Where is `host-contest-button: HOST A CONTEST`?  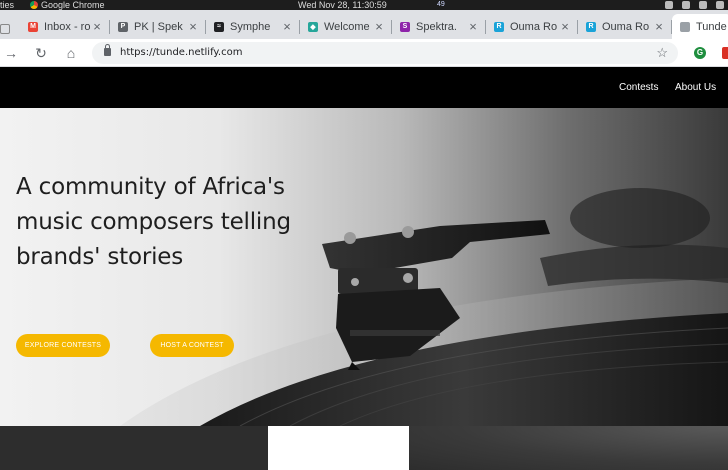
host-contest-button: HOST A CONTEST is located at coordinates (192, 345).